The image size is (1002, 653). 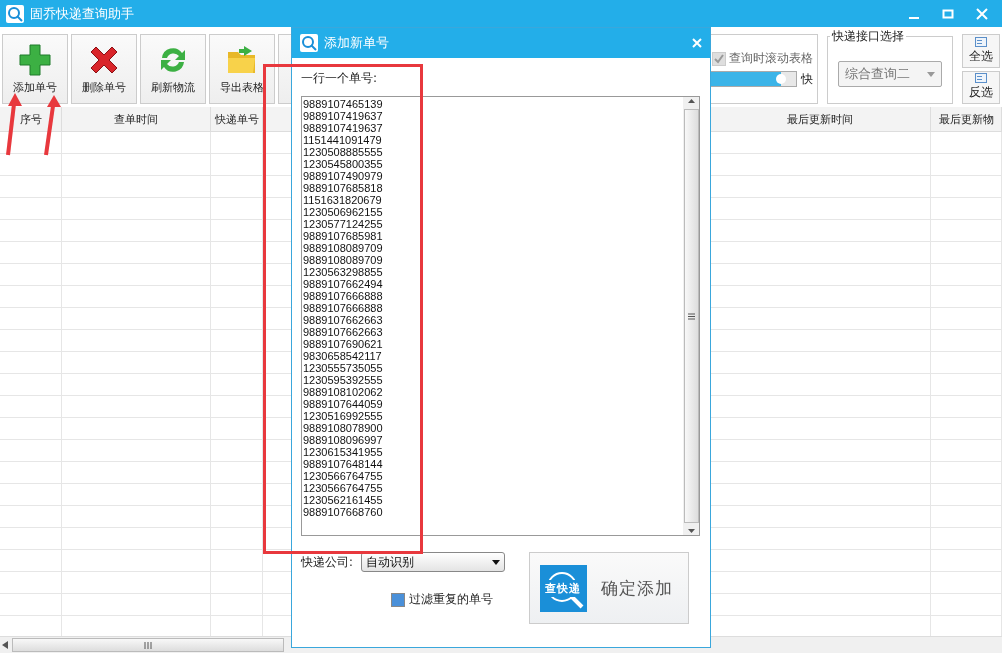 I want to click on scroll-thumb, so click(x=148, y=645).